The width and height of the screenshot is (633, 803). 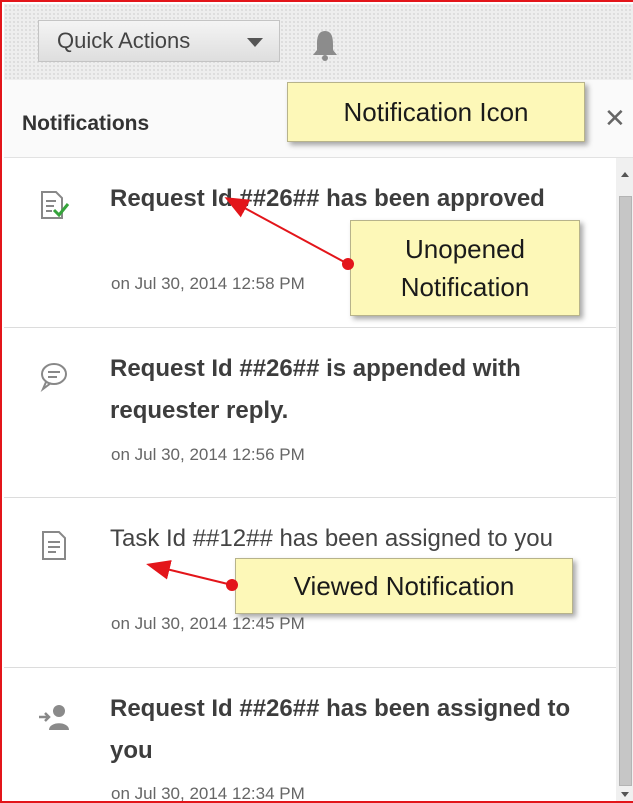 What do you see at coordinates (54, 717) in the screenshot?
I see `assign-user-icon` at bounding box center [54, 717].